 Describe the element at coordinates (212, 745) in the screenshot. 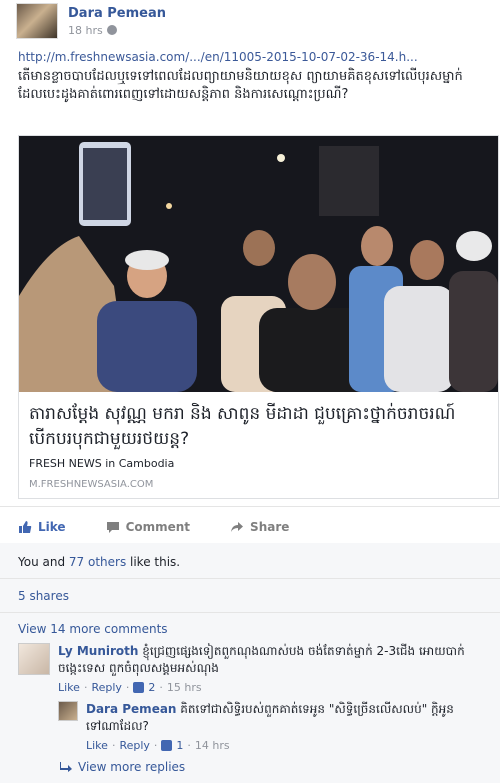

I see `comment-time: 14 hrs` at that location.